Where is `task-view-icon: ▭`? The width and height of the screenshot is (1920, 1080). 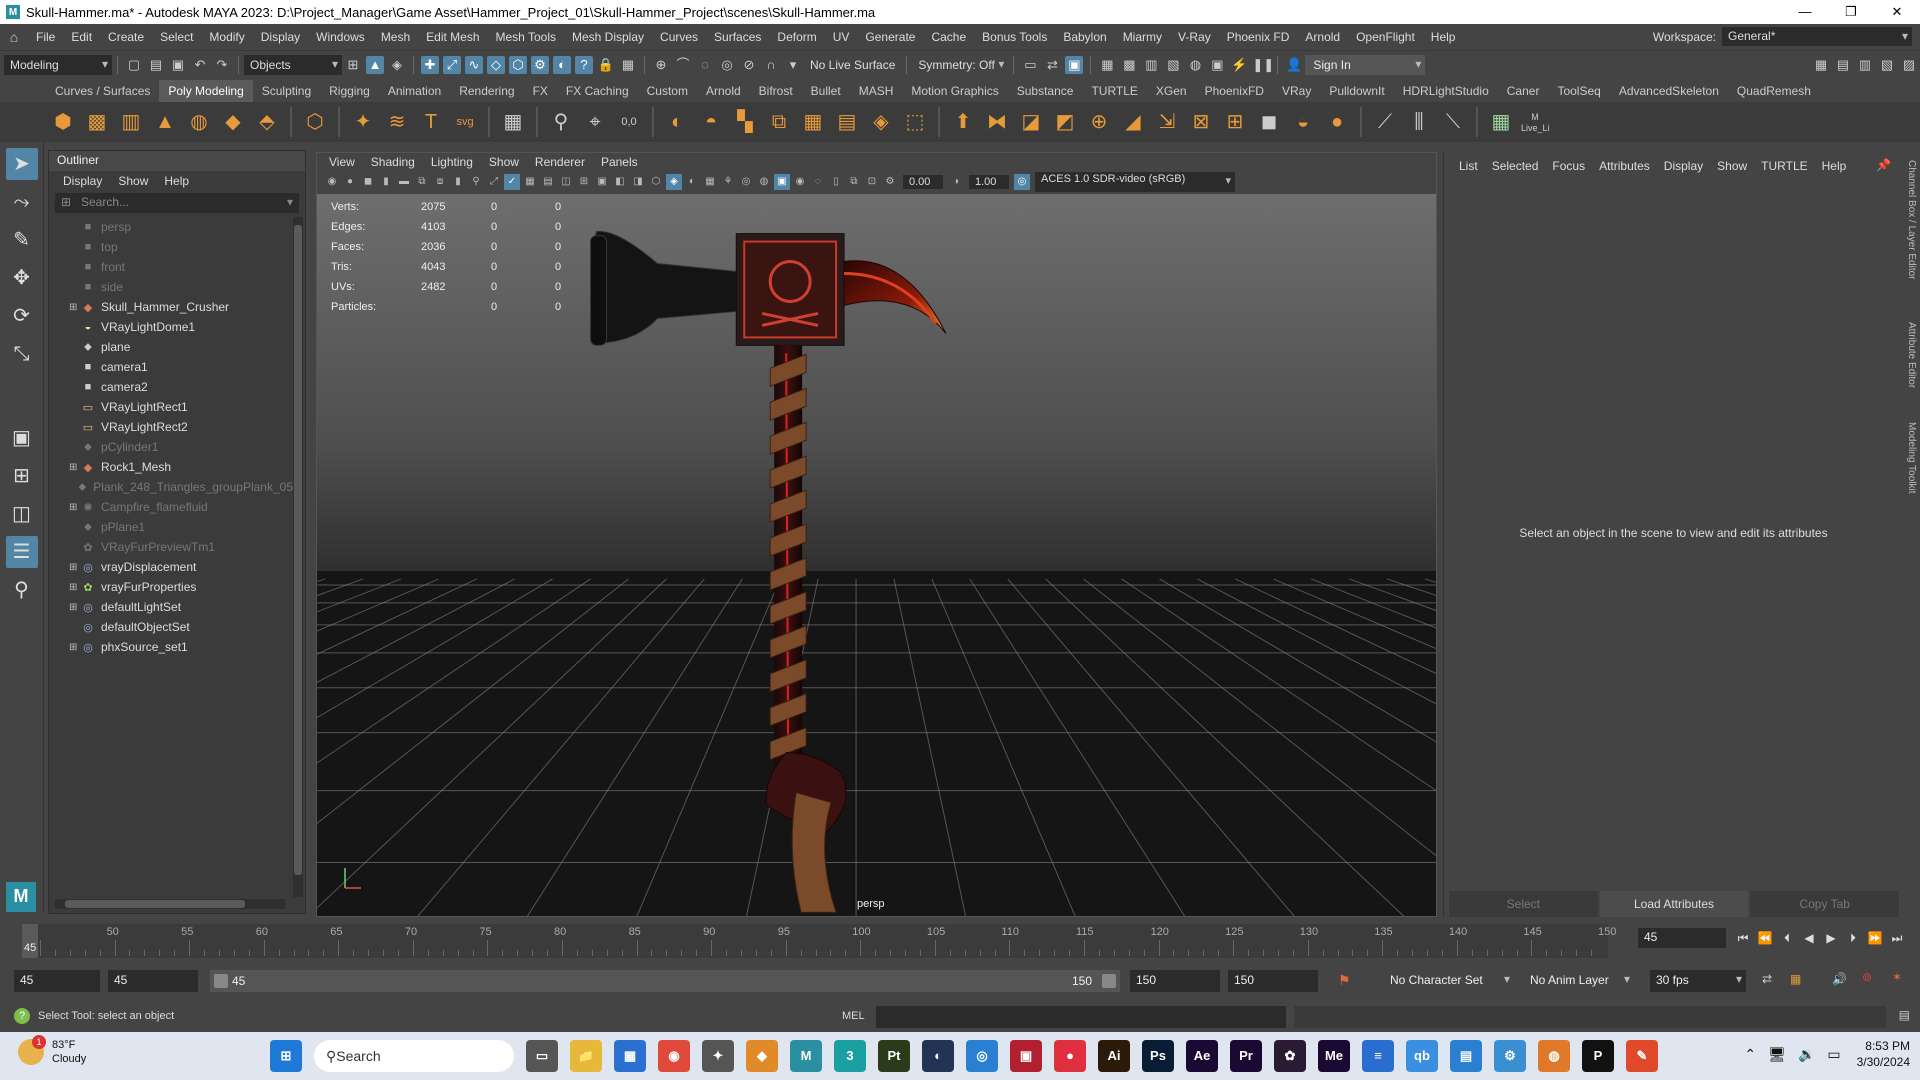
task-view-icon: ▭ is located at coordinates (542, 1056).